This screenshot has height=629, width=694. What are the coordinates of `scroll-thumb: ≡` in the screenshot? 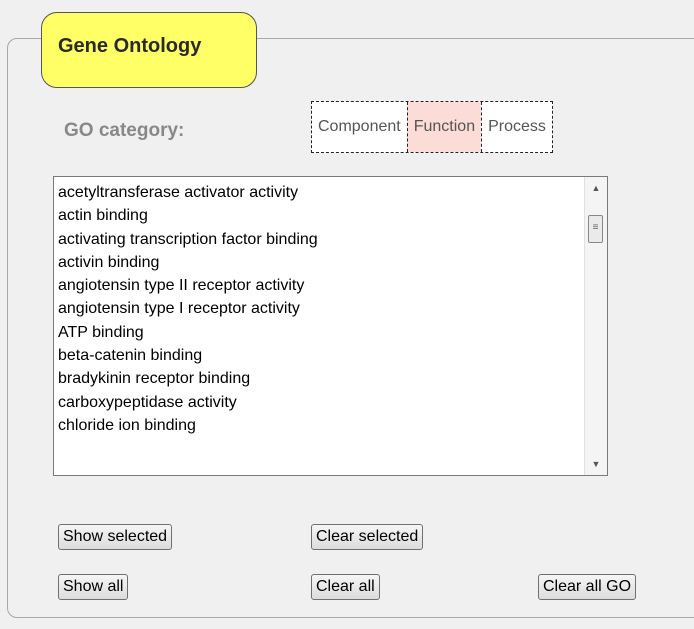 It's located at (595, 229).